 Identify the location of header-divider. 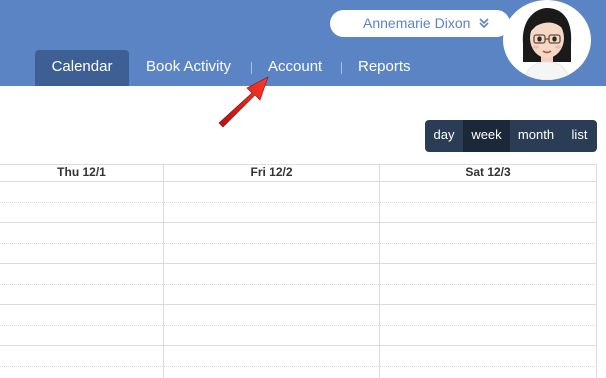
(298, 181).